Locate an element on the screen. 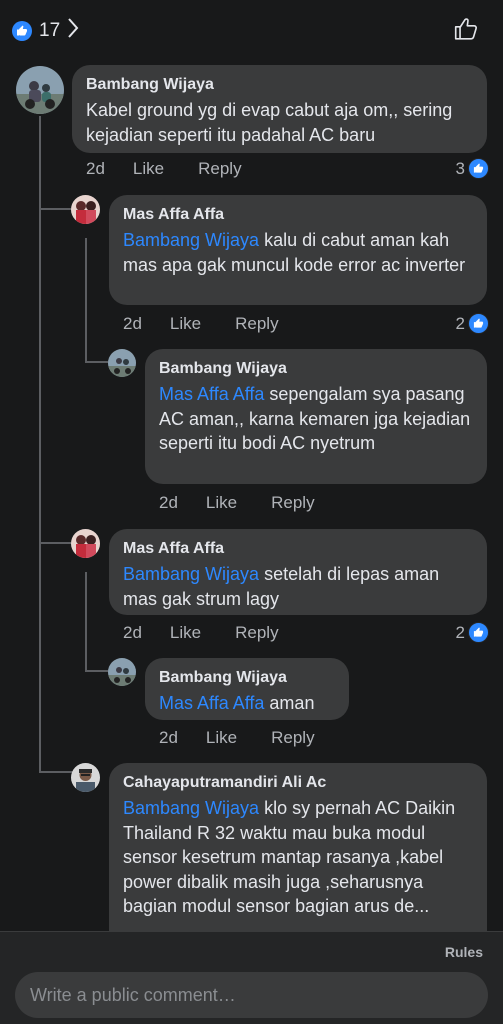  comment-reactions: 3 is located at coordinates (472, 168).